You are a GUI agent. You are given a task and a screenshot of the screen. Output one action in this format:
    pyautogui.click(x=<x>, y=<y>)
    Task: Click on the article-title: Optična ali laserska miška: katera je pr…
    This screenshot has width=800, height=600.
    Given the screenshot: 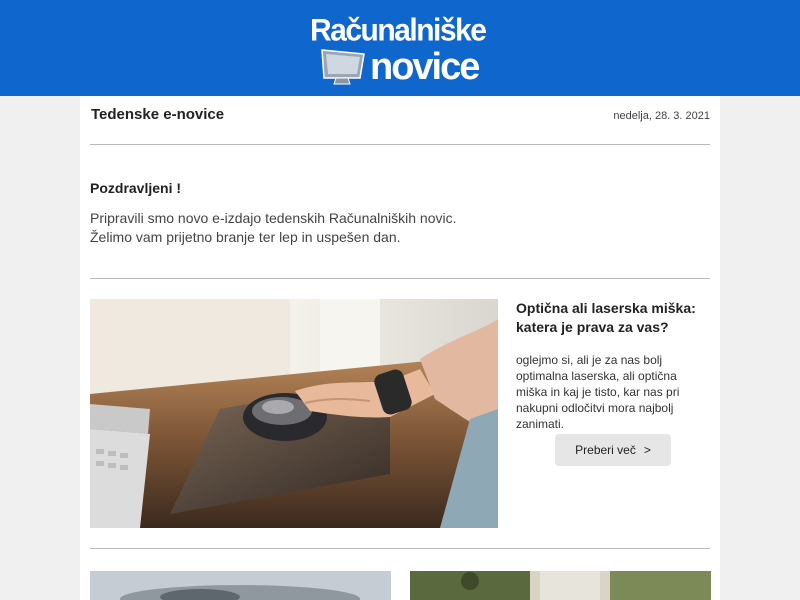 What is the action you would take?
    pyautogui.click(x=611, y=318)
    